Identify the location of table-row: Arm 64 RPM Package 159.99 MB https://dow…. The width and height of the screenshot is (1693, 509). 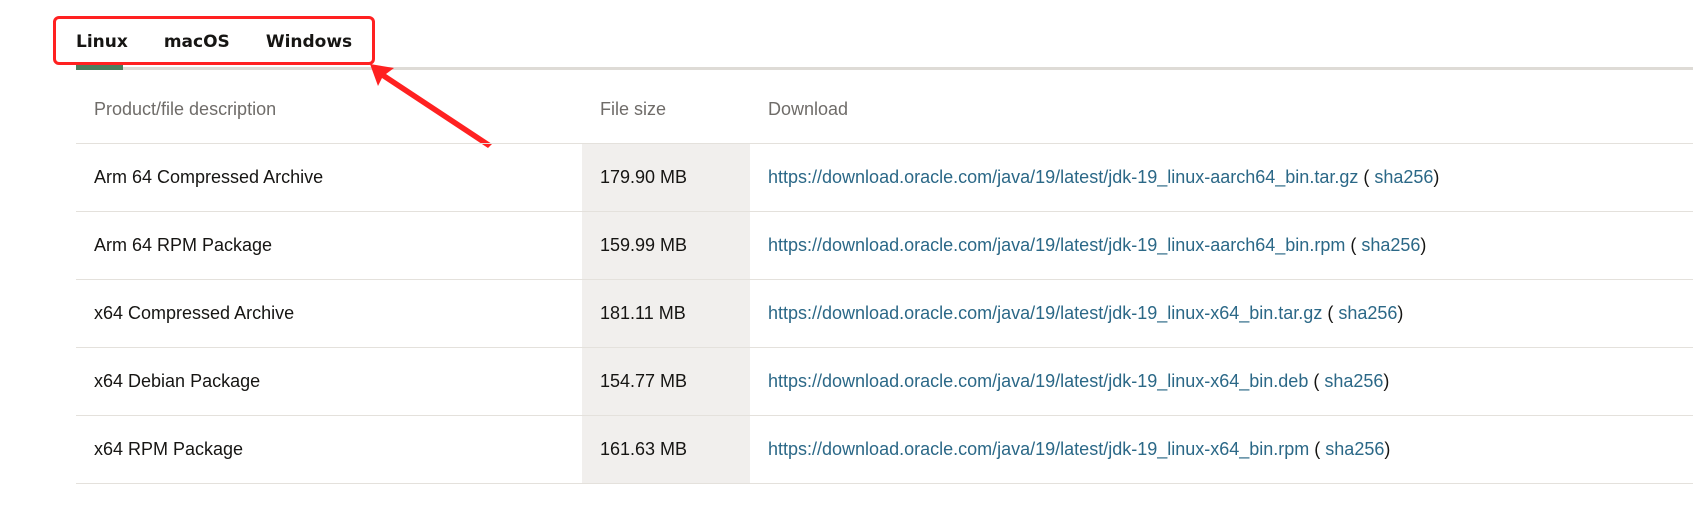
(884, 246).